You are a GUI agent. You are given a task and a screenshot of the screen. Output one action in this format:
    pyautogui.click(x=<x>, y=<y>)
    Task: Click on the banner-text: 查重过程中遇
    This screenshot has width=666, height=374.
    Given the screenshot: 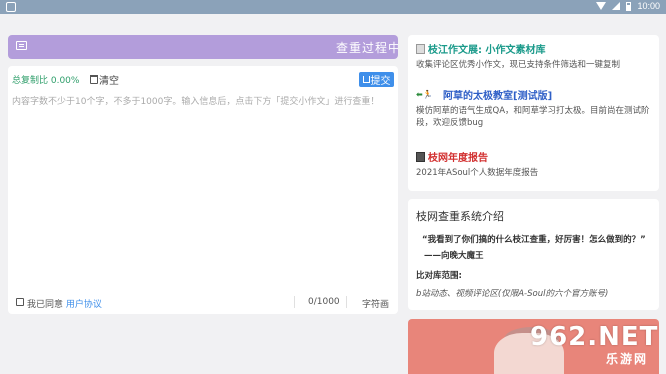 What is the action you would take?
    pyautogui.click(x=367, y=48)
    